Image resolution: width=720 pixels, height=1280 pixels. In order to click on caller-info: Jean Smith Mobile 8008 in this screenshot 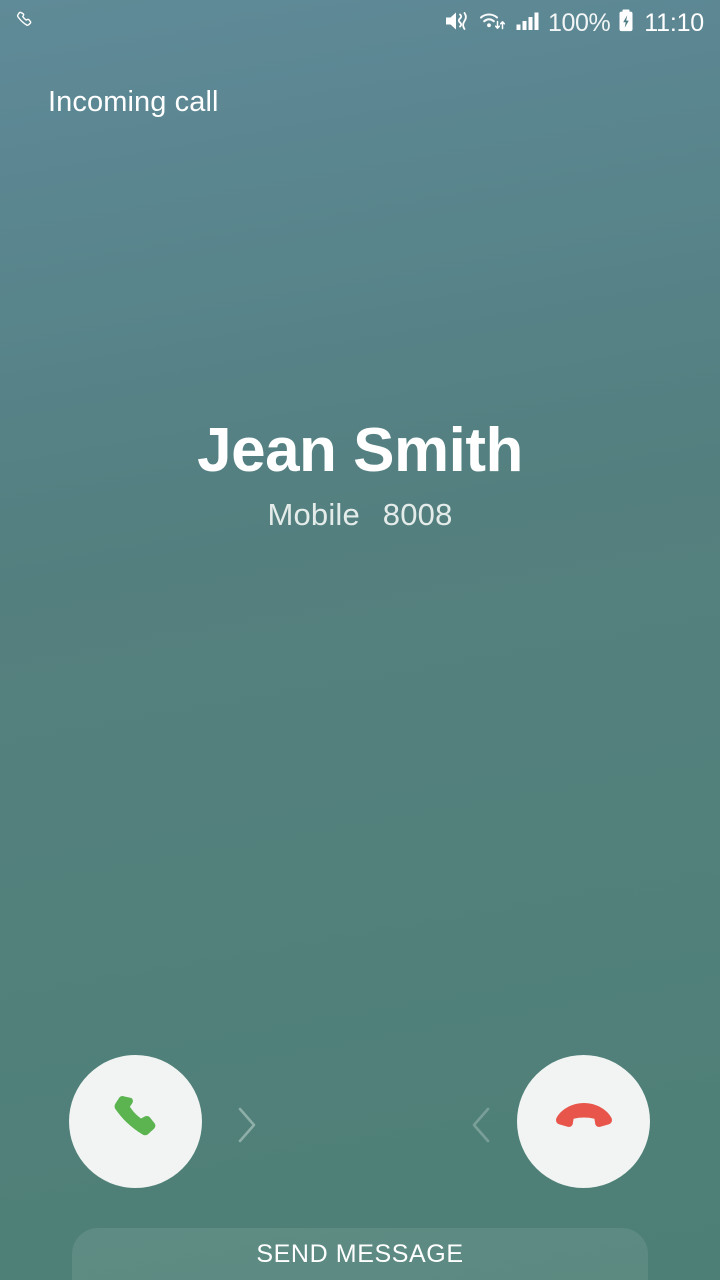, I will do `click(360, 474)`.